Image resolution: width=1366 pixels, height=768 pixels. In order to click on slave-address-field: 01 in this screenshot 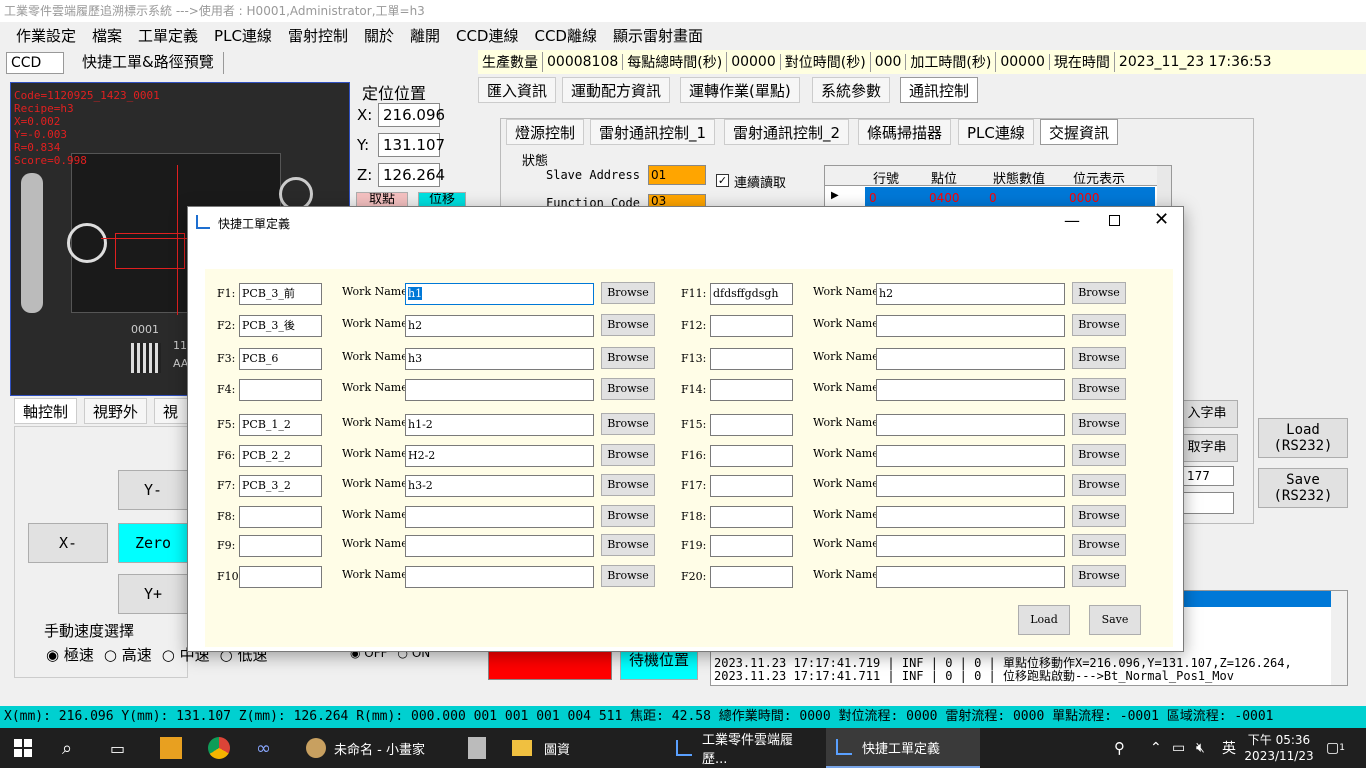, I will do `click(677, 175)`.